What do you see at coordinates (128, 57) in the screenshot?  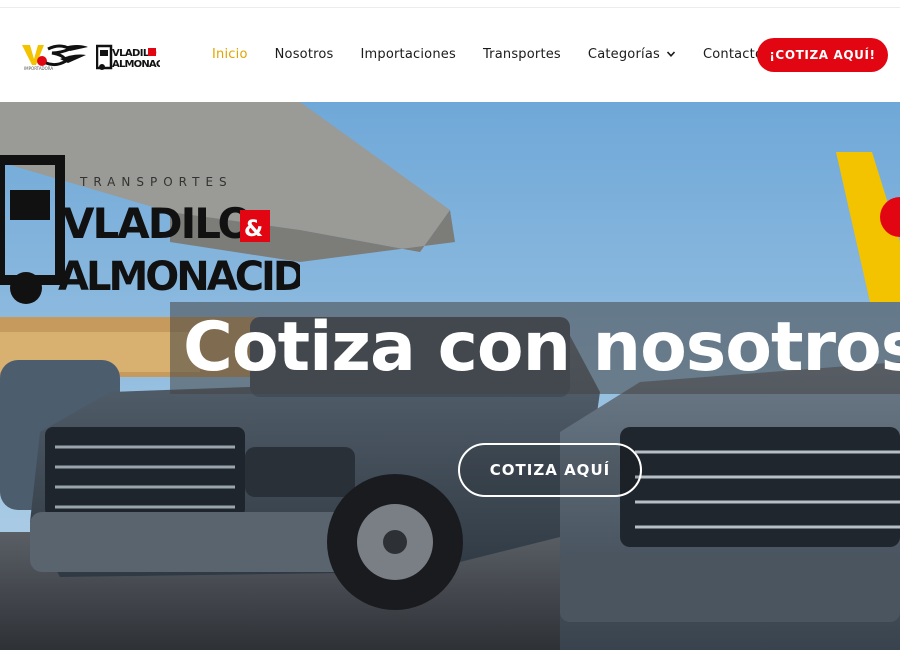 I see `vladilo-almonacid-logo: VLADILO ALMONACID` at bounding box center [128, 57].